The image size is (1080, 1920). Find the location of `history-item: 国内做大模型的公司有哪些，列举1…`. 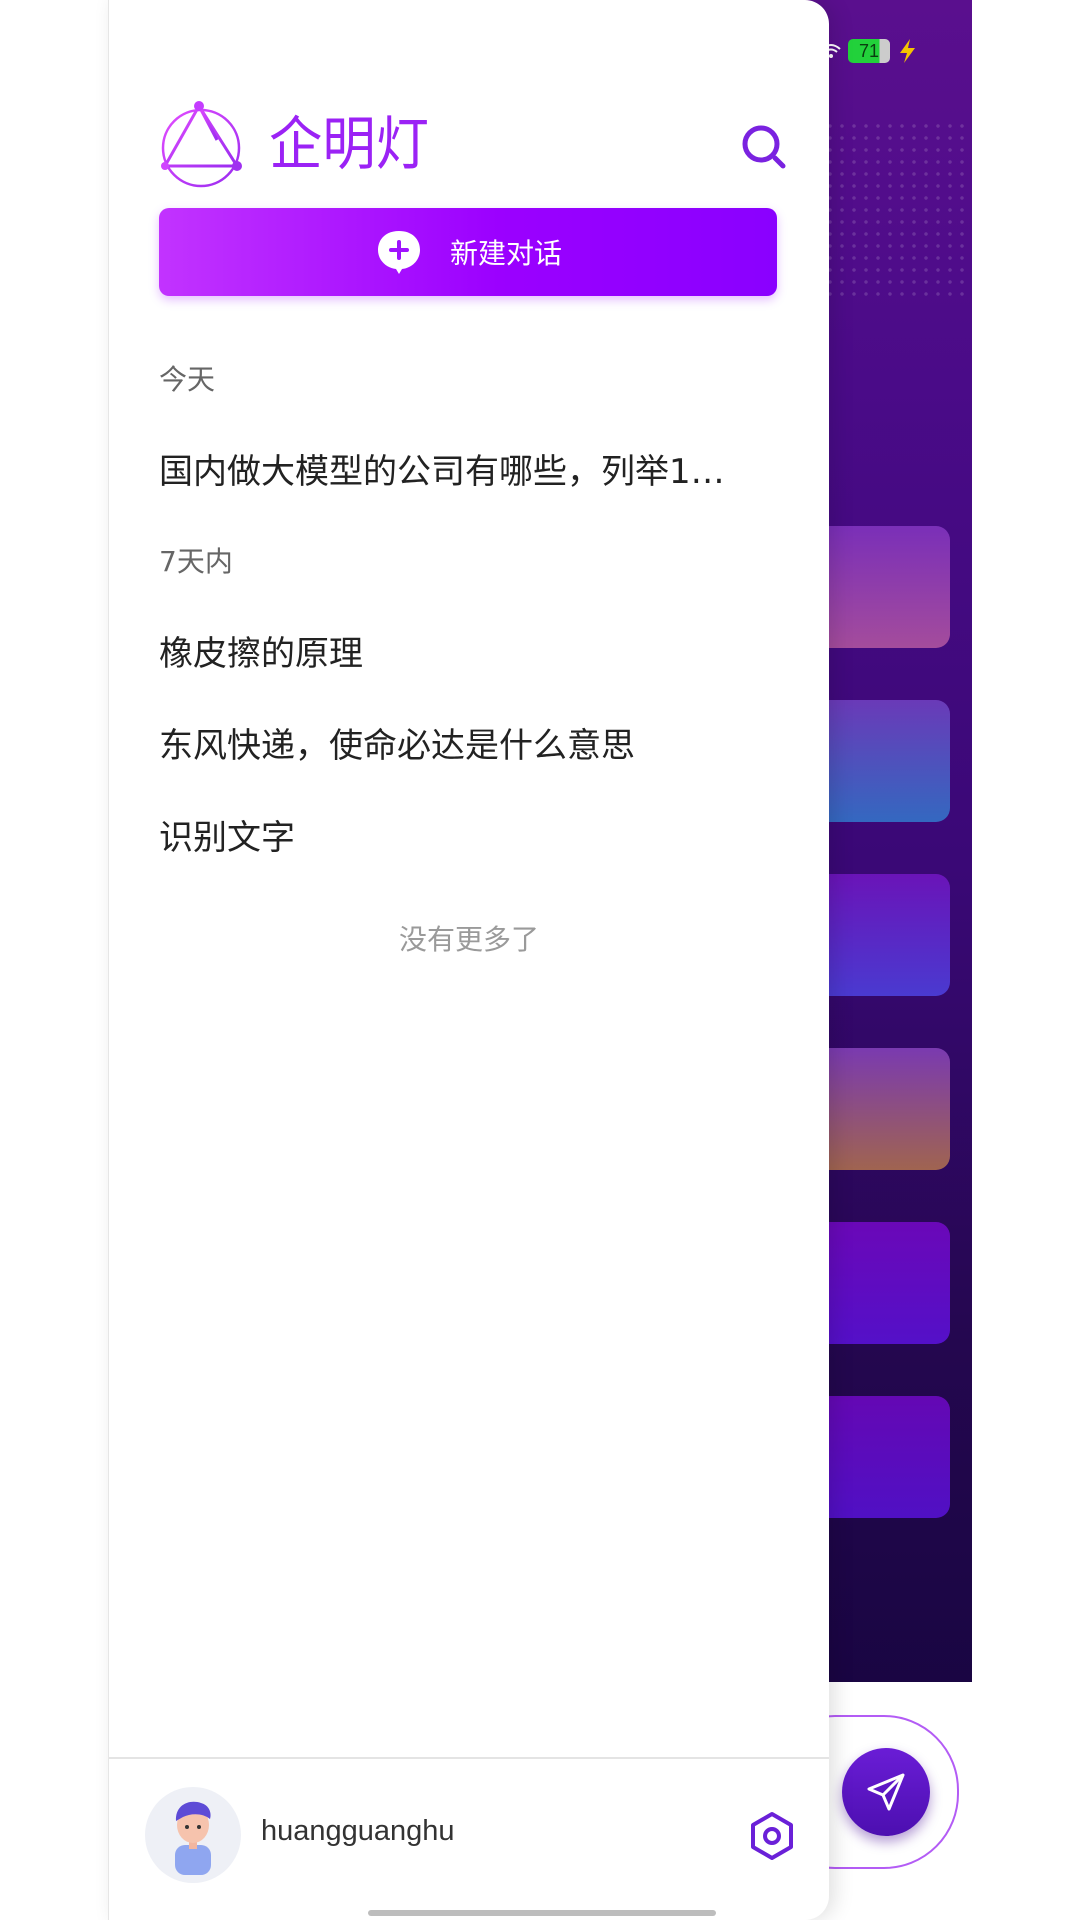

history-item: 国内做大模型的公司有哪些，列举1… is located at coordinates (459, 468).